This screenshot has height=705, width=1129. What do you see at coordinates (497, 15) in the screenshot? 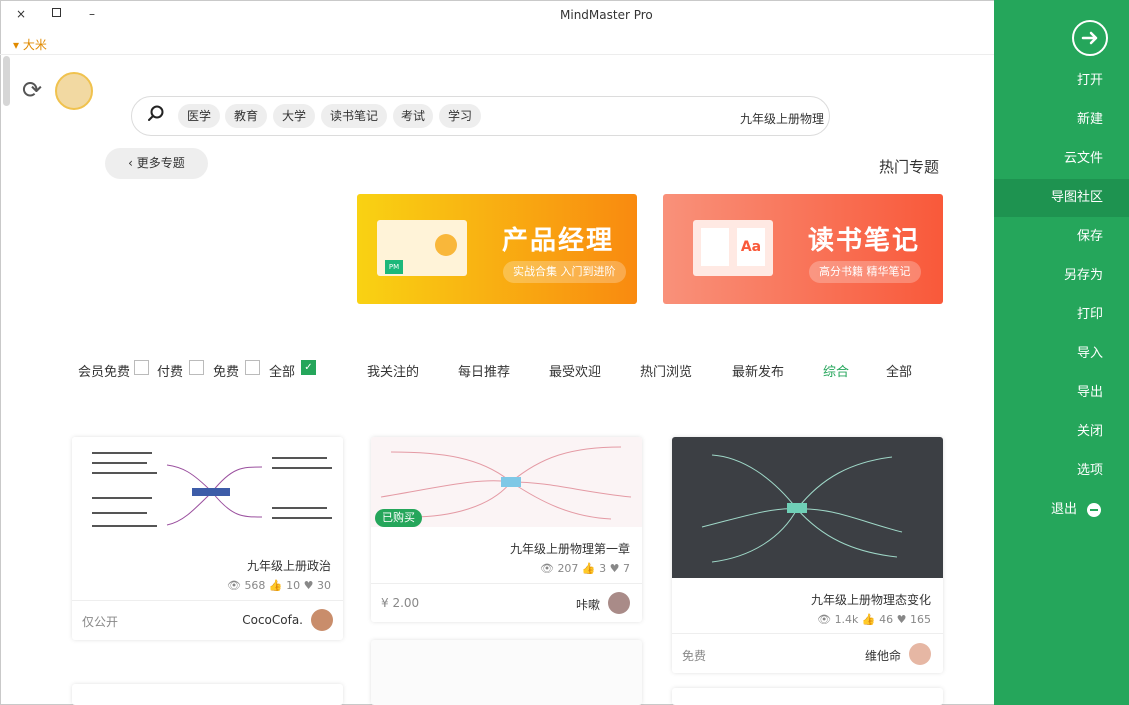
I see `title-bar: × – MindMaster Pro` at bounding box center [497, 15].